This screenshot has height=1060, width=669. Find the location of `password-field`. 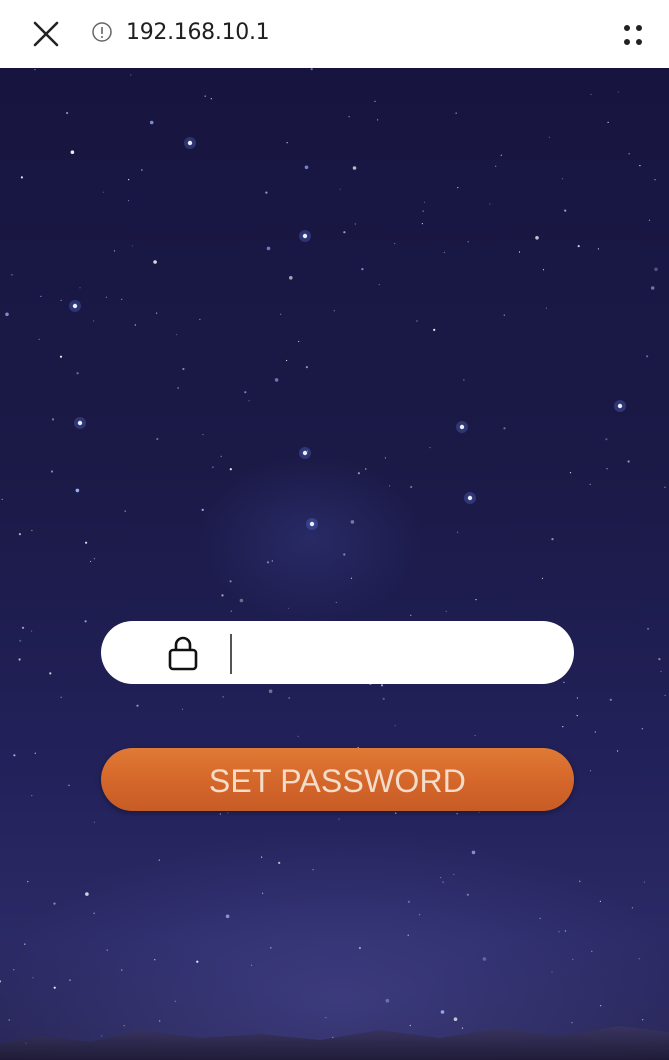

password-field is located at coordinates (337, 652).